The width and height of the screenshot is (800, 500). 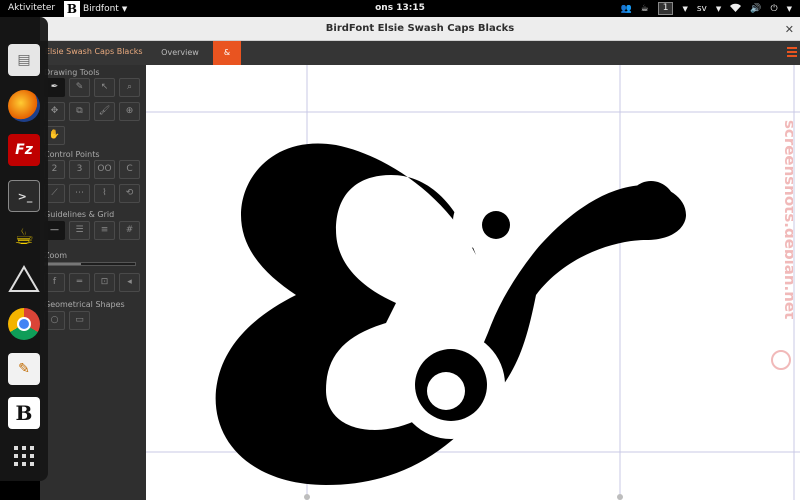 I want to click on dash-item-text-editor: ✎, so click(x=24, y=369).